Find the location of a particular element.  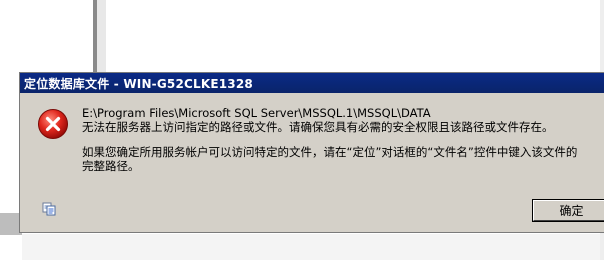

error-icon is located at coordinates (53, 124).